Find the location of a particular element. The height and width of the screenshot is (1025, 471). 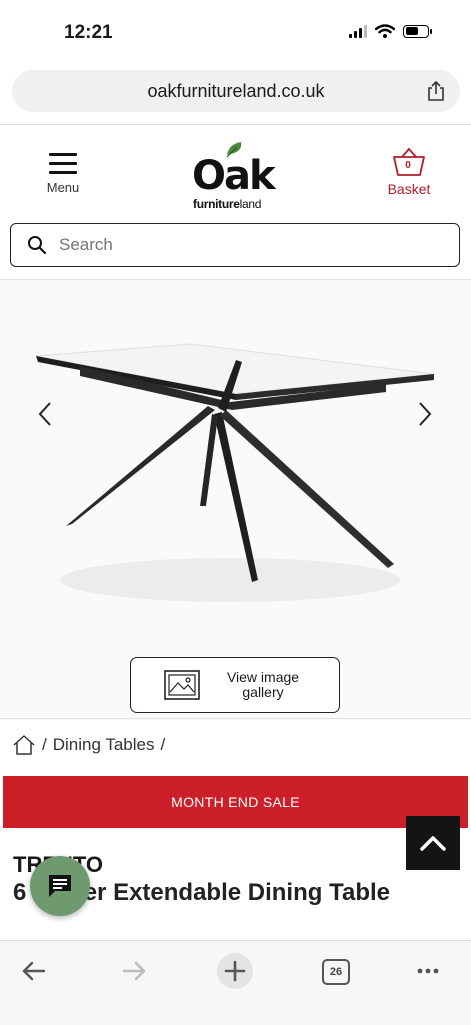

divider is located at coordinates (235, 718).